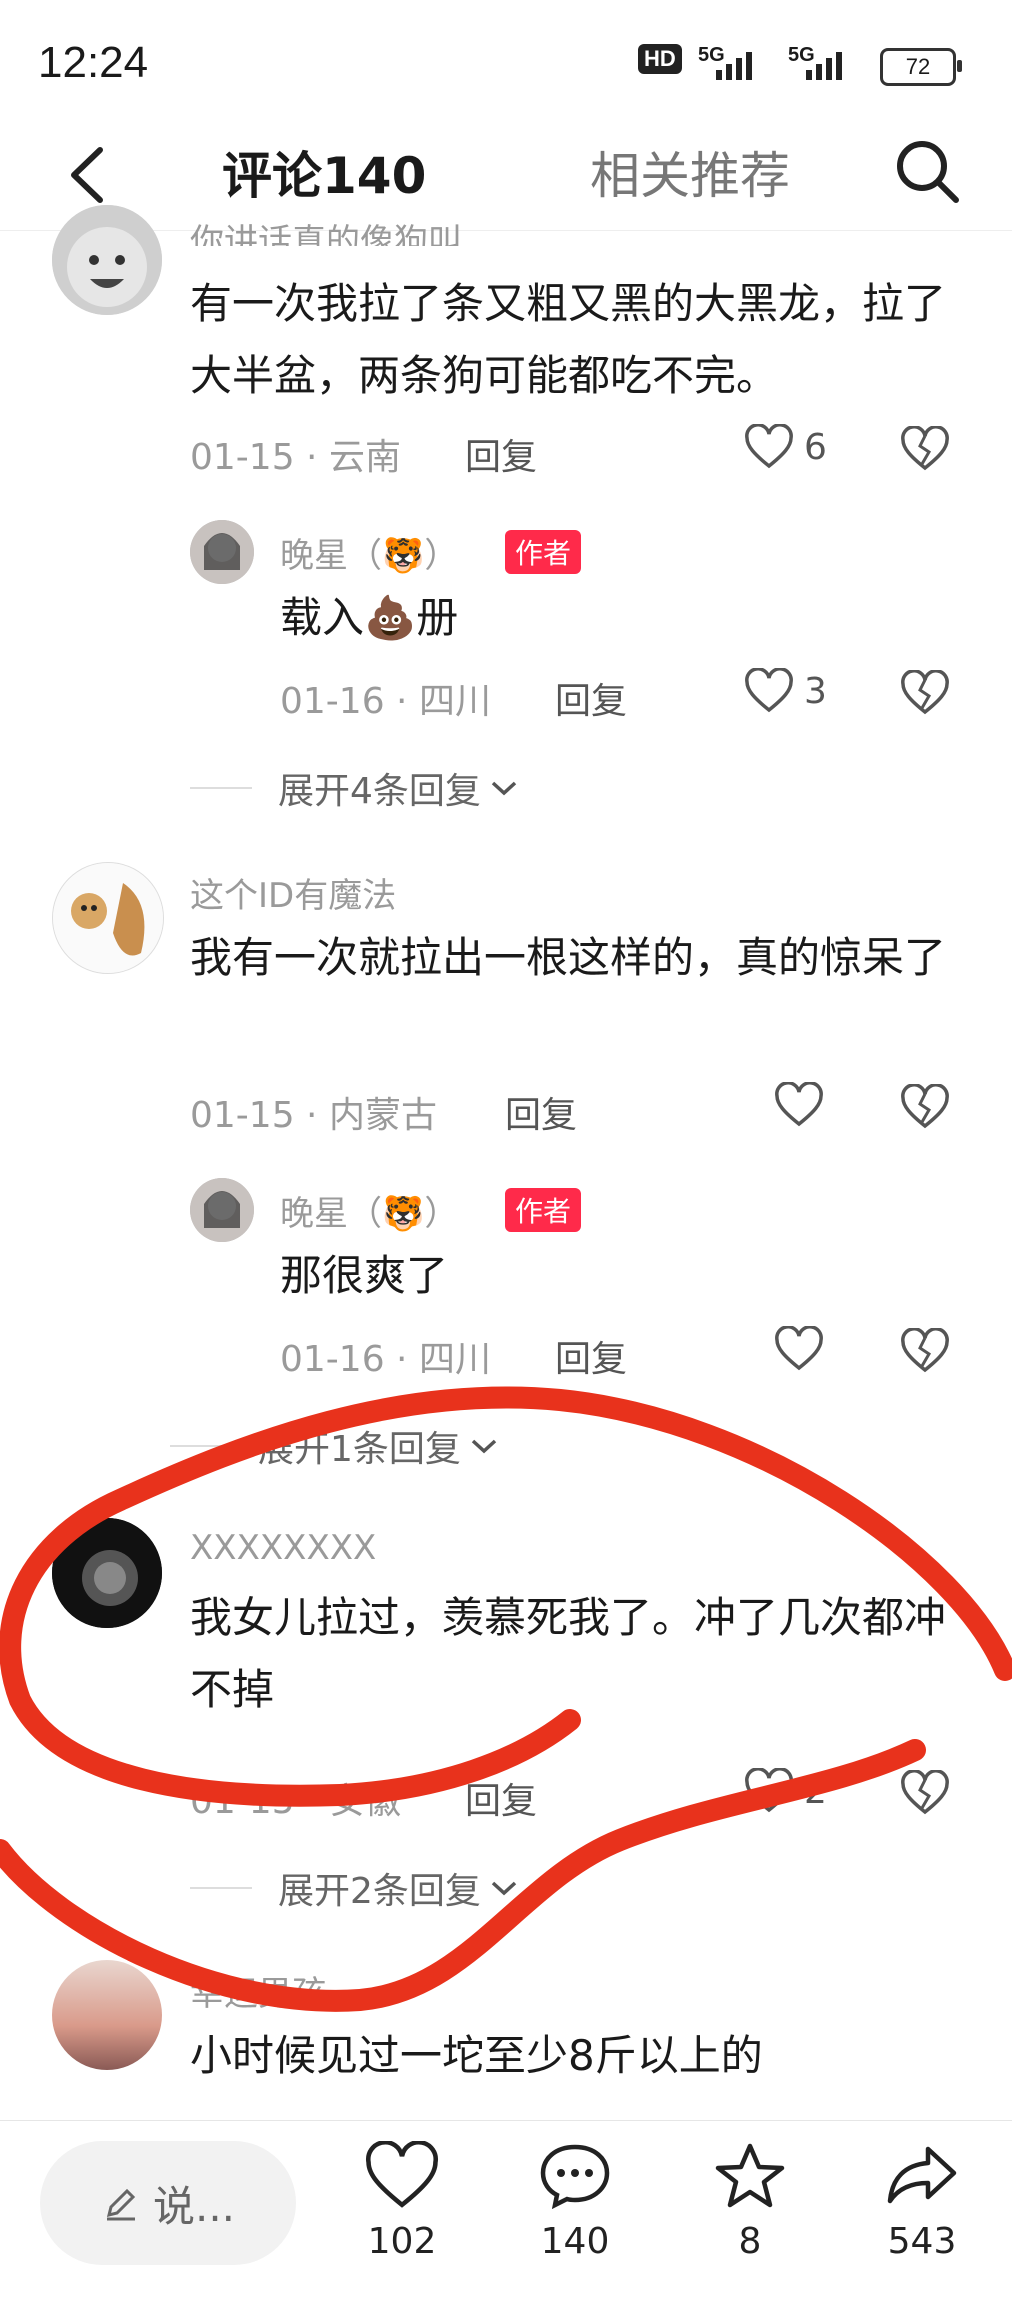  What do you see at coordinates (922, 2241) in the screenshot?
I see `share-total: 543` at bounding box center [922, 2241].